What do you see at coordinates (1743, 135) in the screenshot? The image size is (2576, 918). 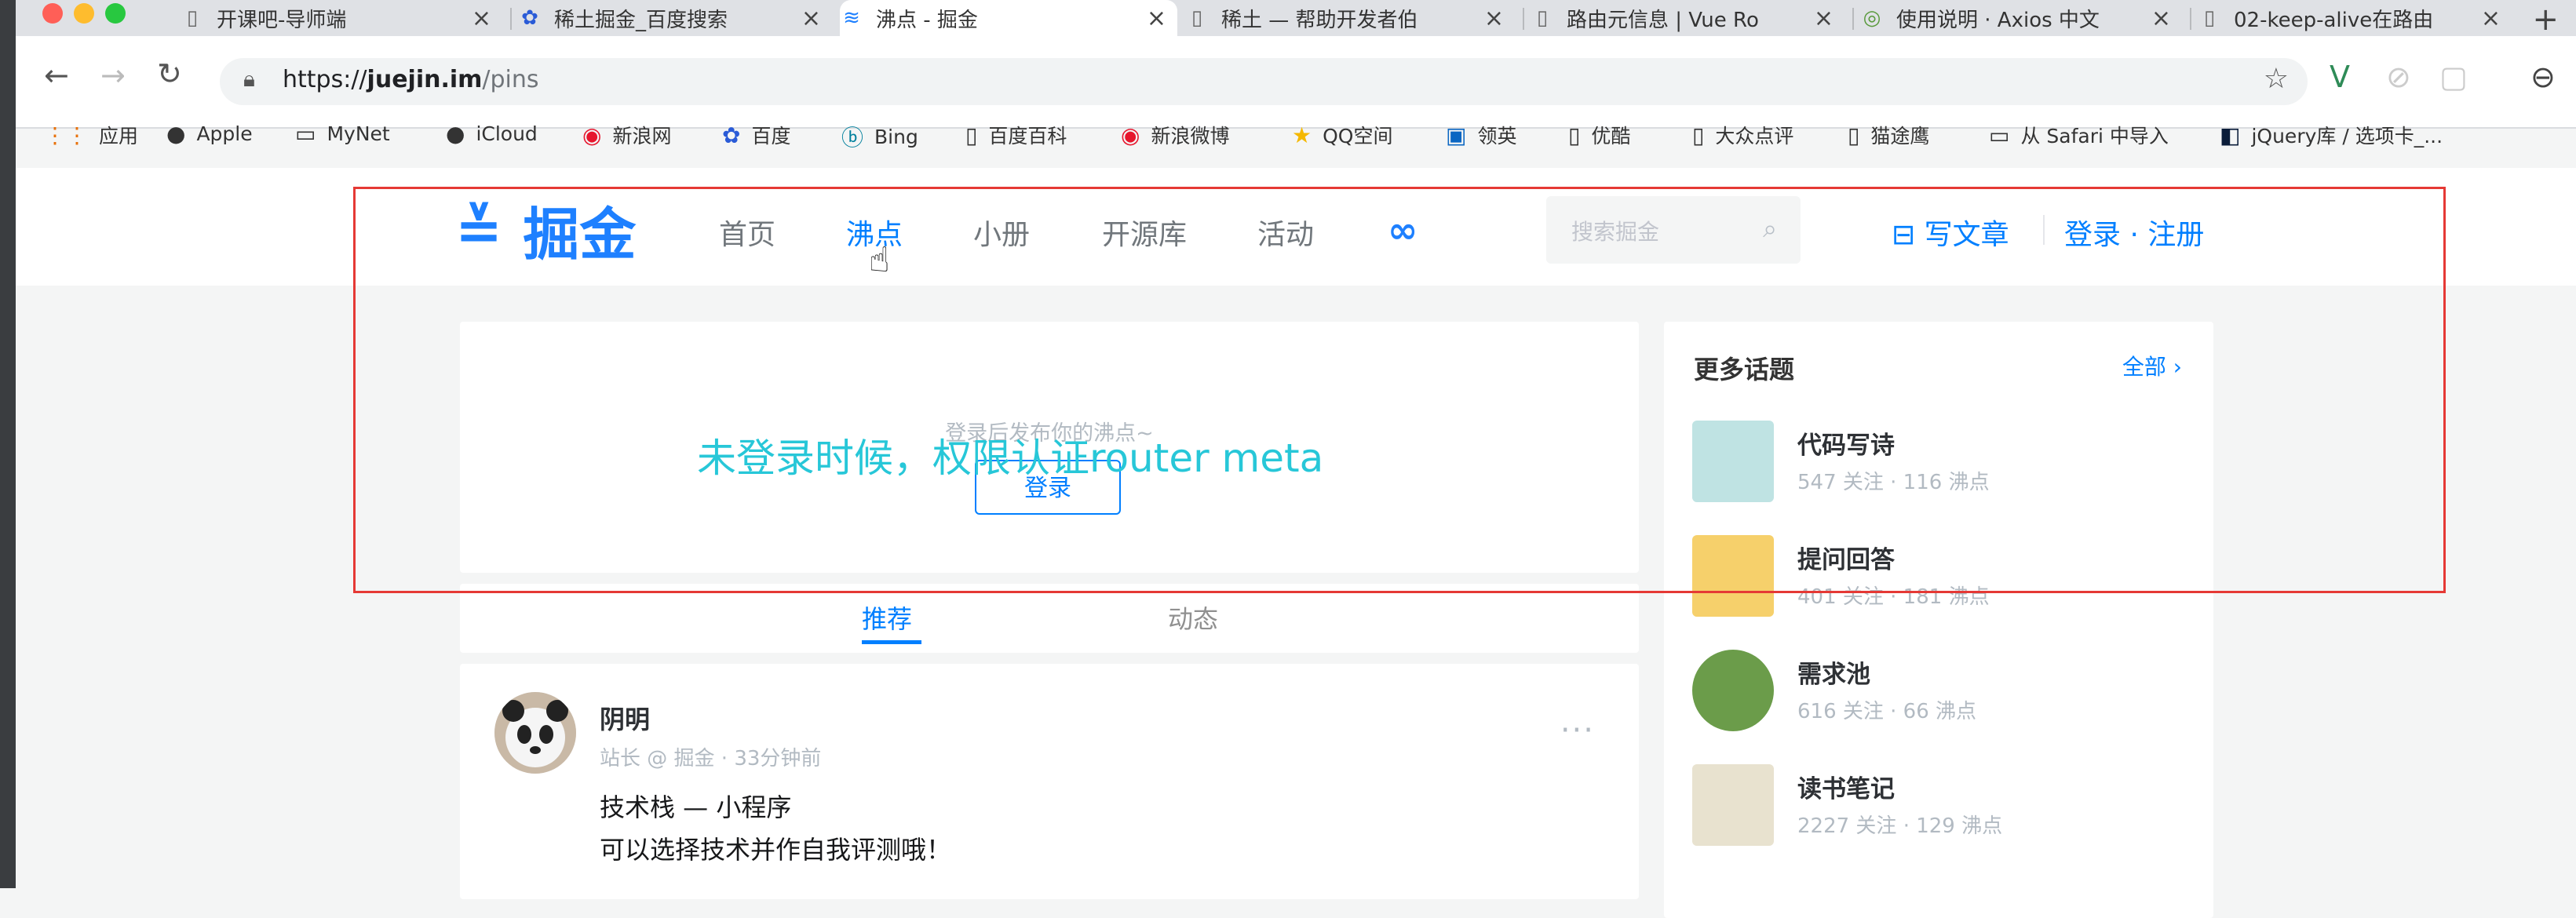 I see `bookmark-item: ▯ 大众点评` at bounding box center [1743, 135].